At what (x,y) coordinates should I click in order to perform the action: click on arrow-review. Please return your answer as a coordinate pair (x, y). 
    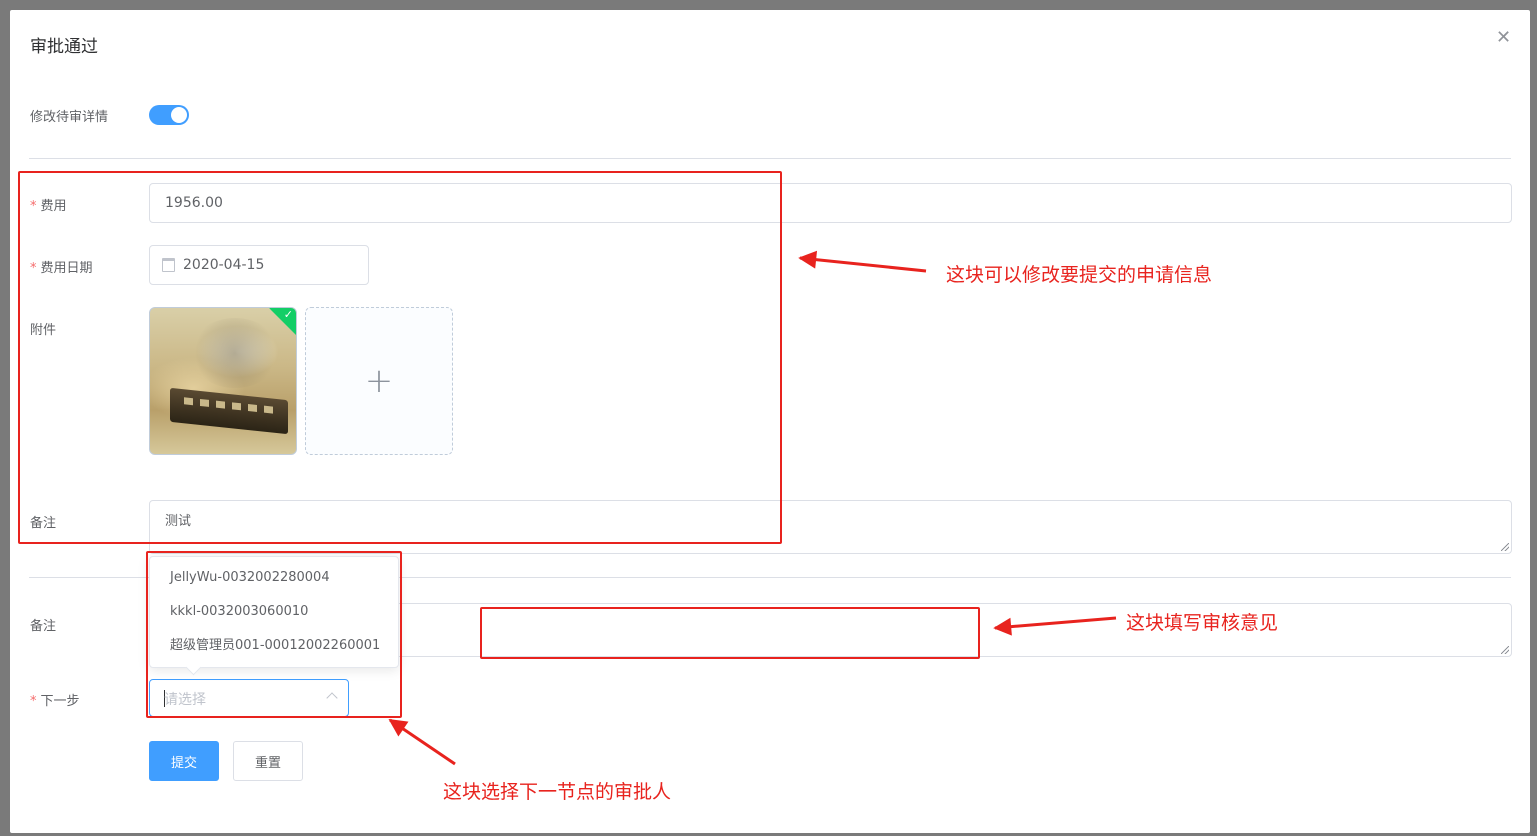
    Looking at the image, I should click on (1055, 626).